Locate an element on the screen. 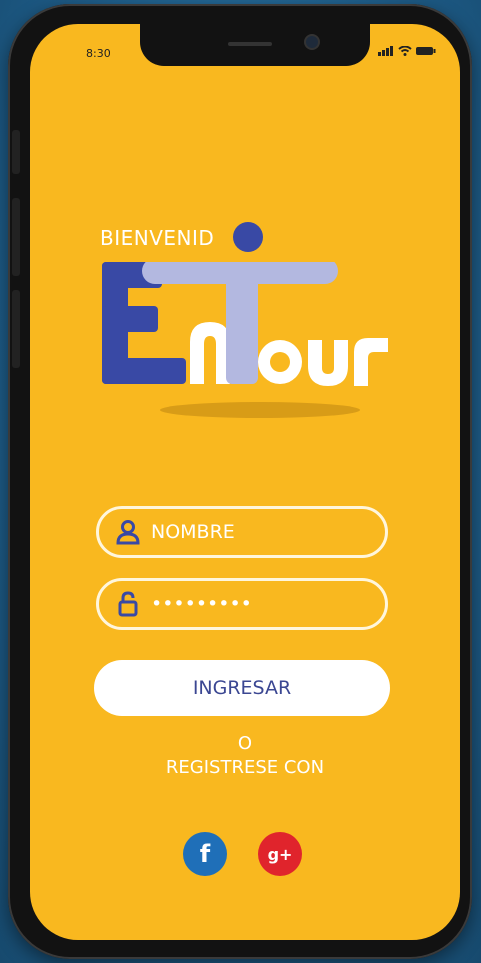  facebook-icon: f is located at coordinates (205, 854).